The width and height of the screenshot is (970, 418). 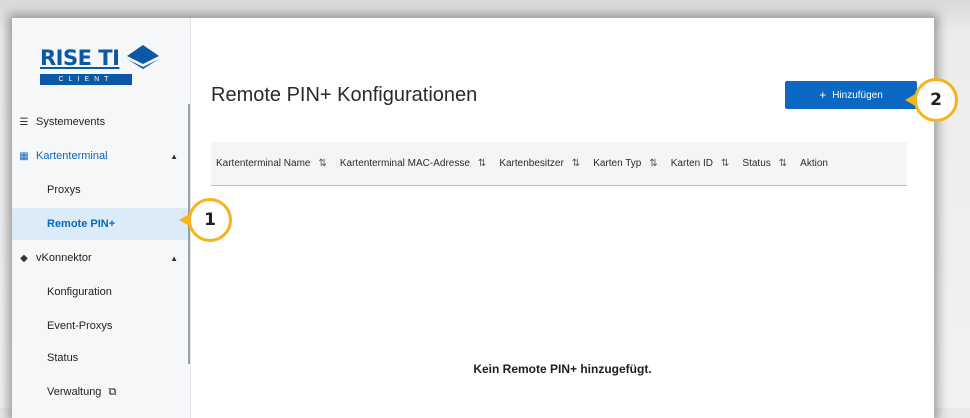 What do you see at coordinates (189, 234) in the screenshot?
I see `sidebar-scrollbar` at bounding box center [189, 234].